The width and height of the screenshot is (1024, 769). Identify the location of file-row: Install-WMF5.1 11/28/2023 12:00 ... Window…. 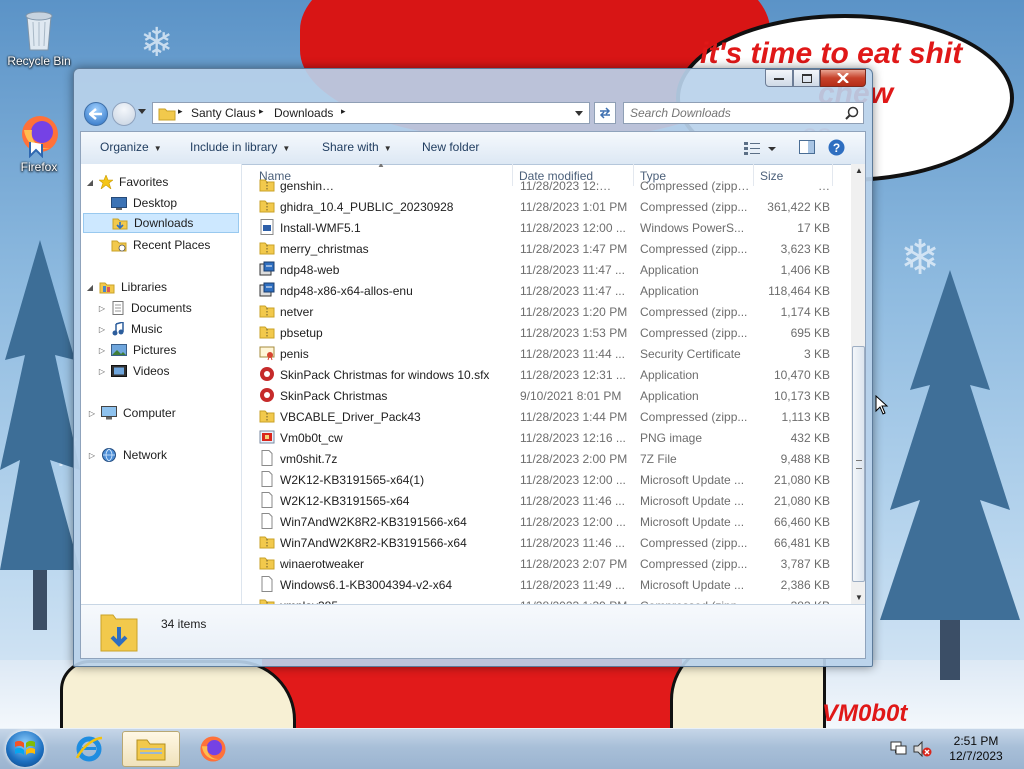
(548, 227).